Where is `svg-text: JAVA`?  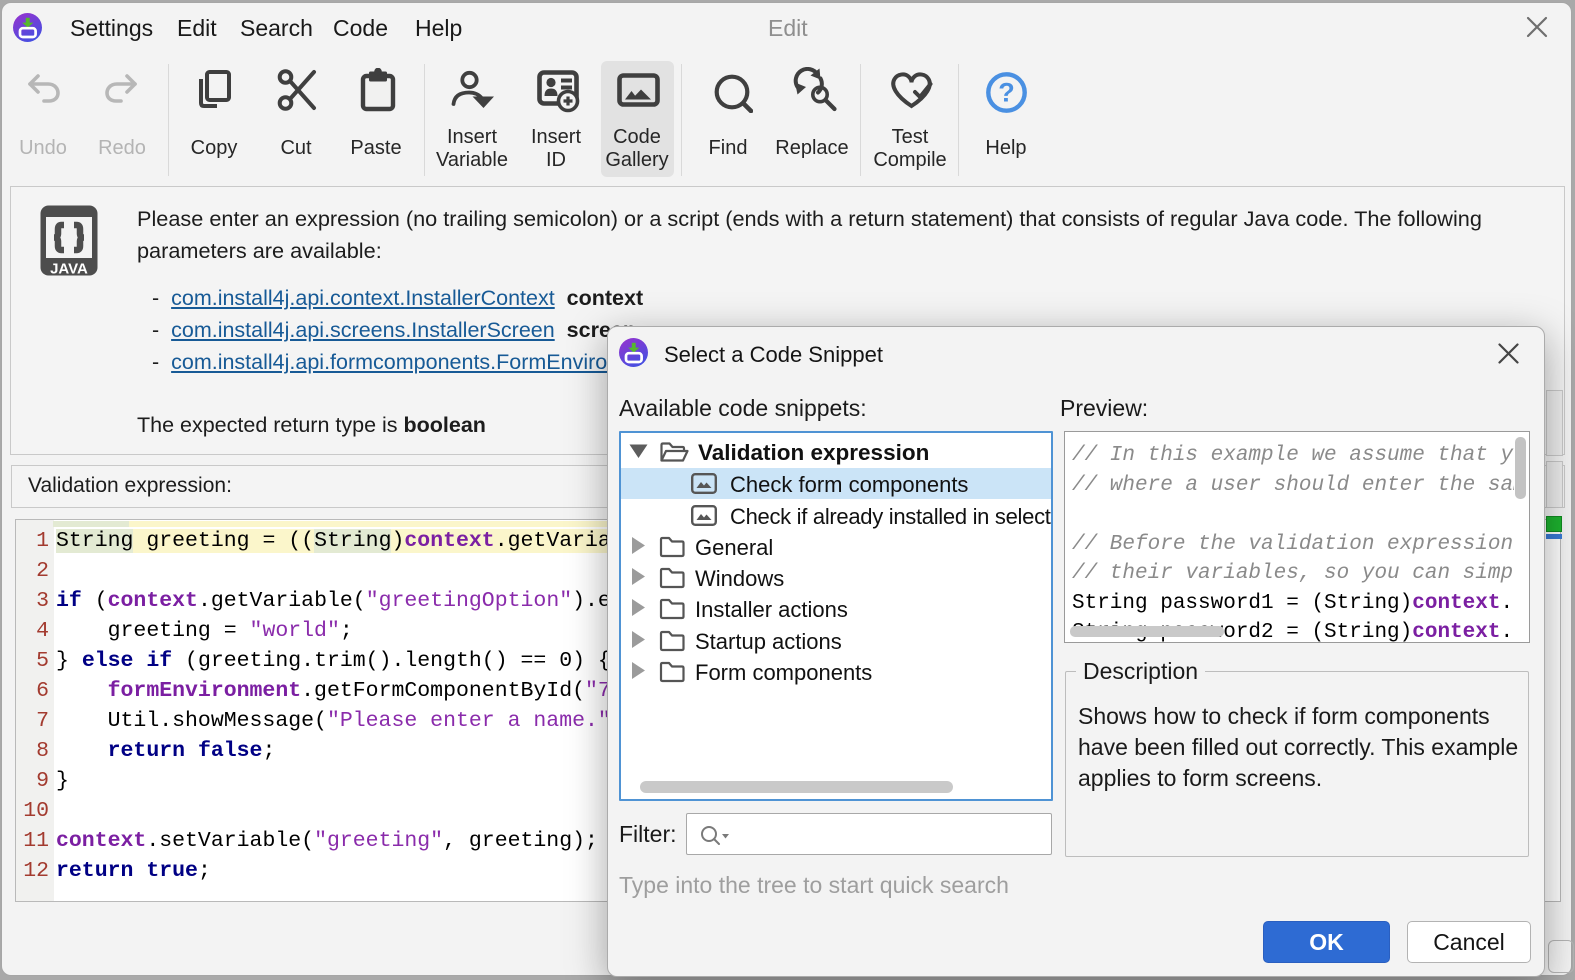 svg-text: JAVA is located at coordinates (69, 269).